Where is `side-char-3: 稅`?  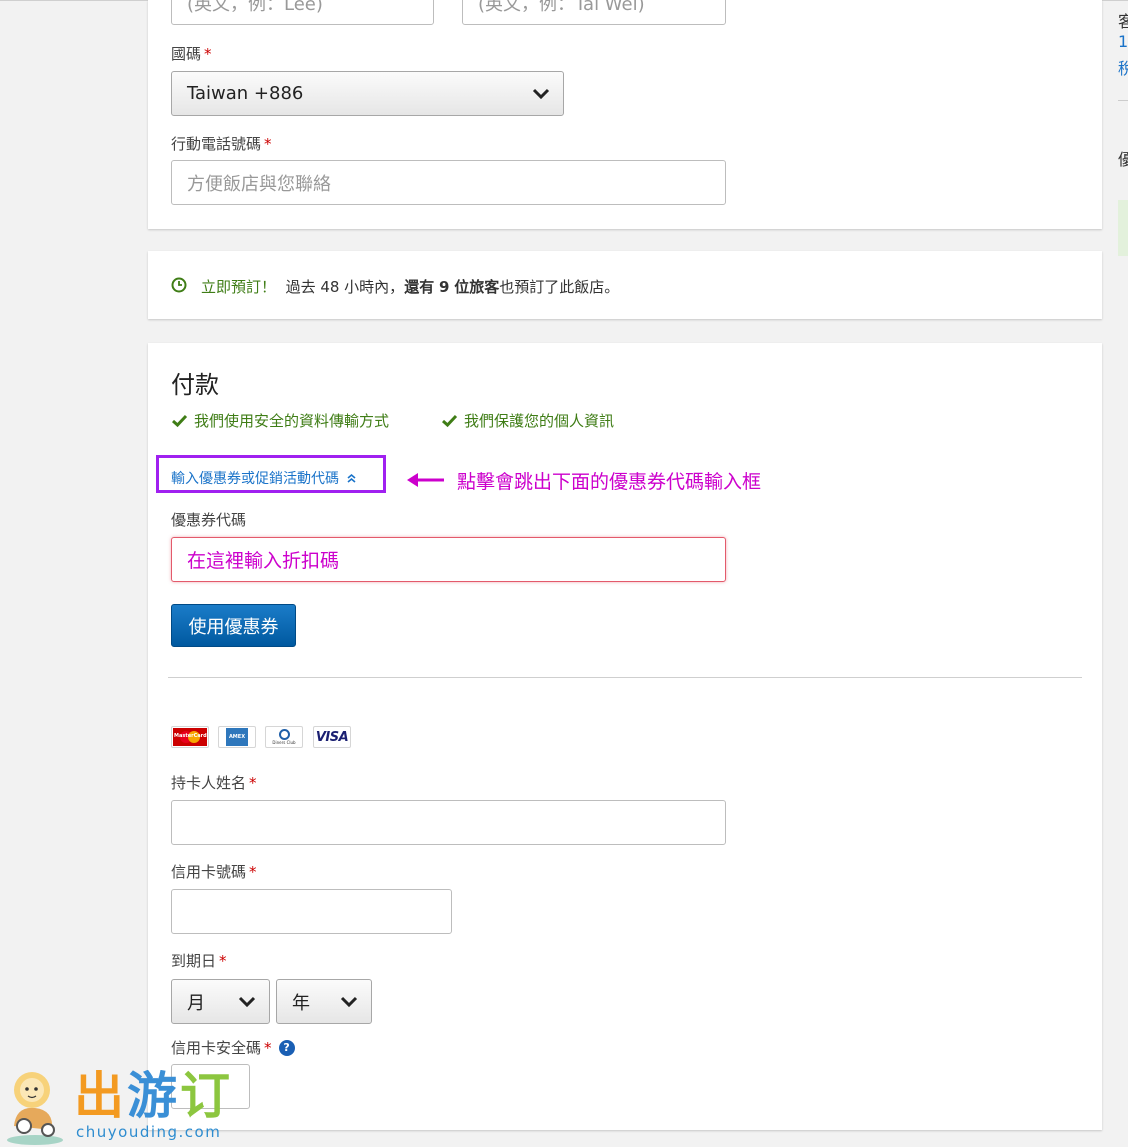 side-char-3: 稅 is located at coordinates (1123, 68).